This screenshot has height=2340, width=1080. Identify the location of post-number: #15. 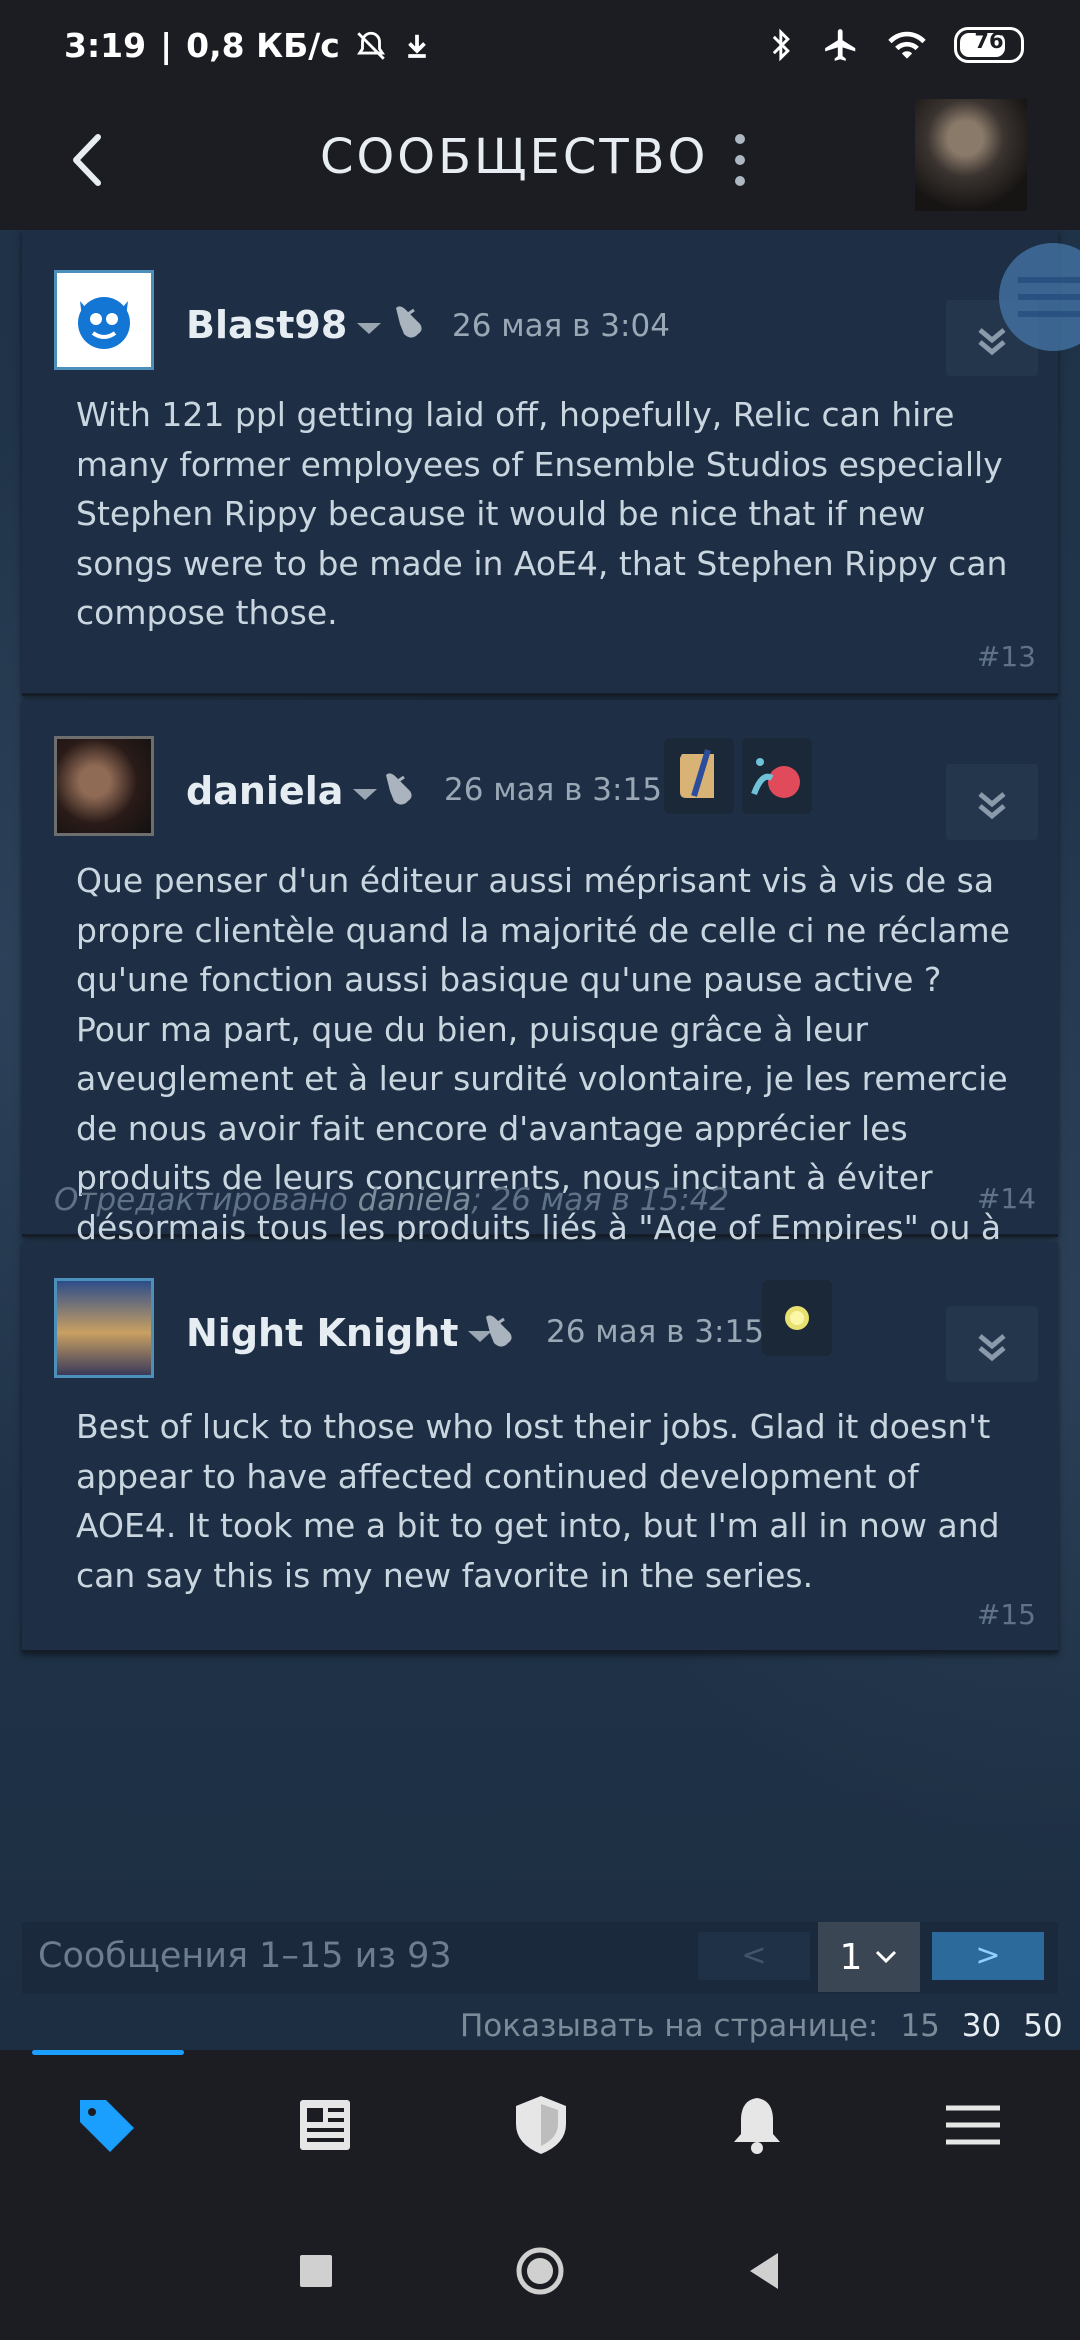
(1006, 1614).